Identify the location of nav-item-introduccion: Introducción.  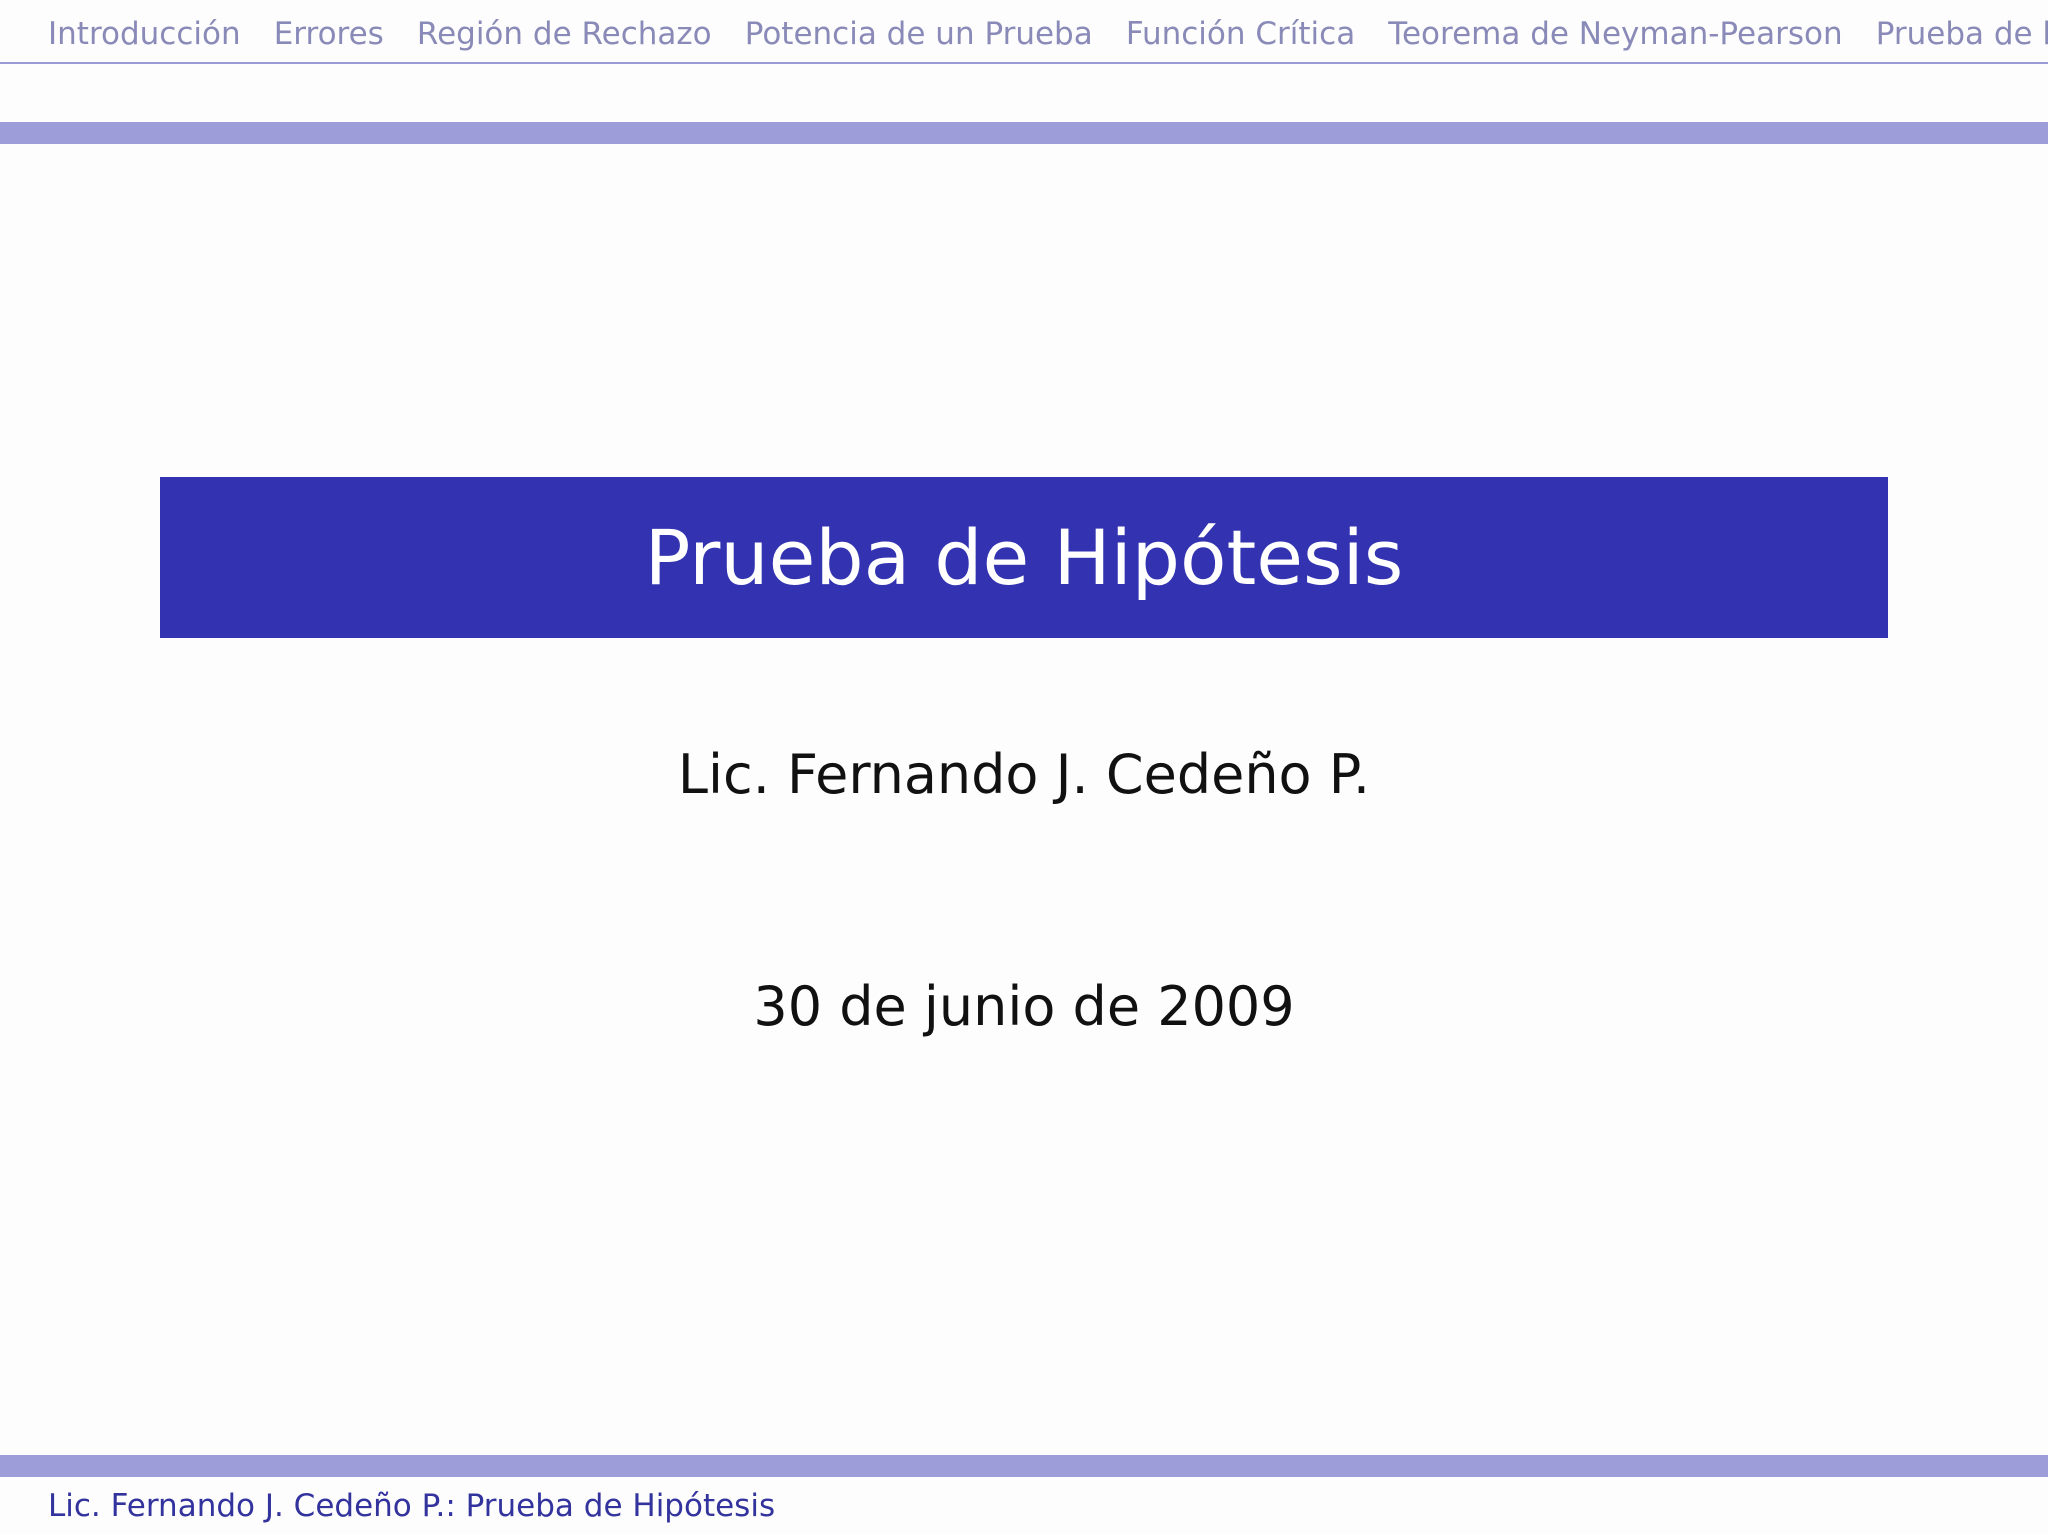
(144, 34).